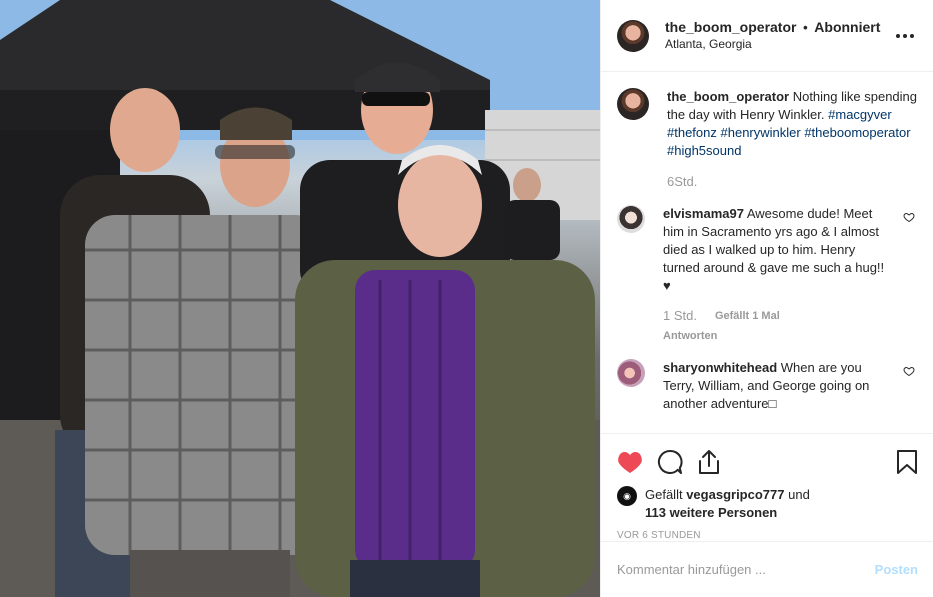 This screenshot has height=597, width=933. I want to click on reply-button: Antworten, so click(779, 336).